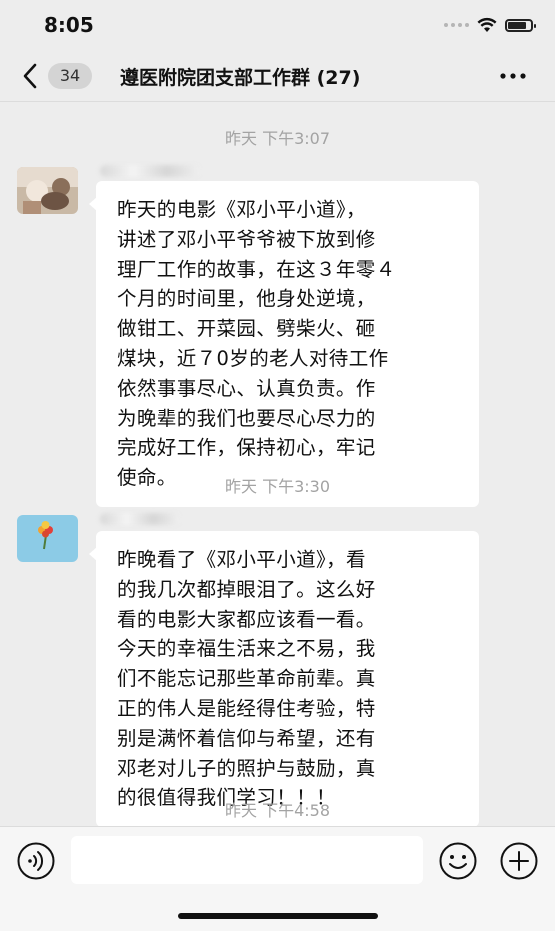 The image size is (555, 931). What do you see at coordinates (240, 78) in the screenshot?
I see `chat-title: 遵医附院团支部工作群 (27)` at bounding box center [240, 78].